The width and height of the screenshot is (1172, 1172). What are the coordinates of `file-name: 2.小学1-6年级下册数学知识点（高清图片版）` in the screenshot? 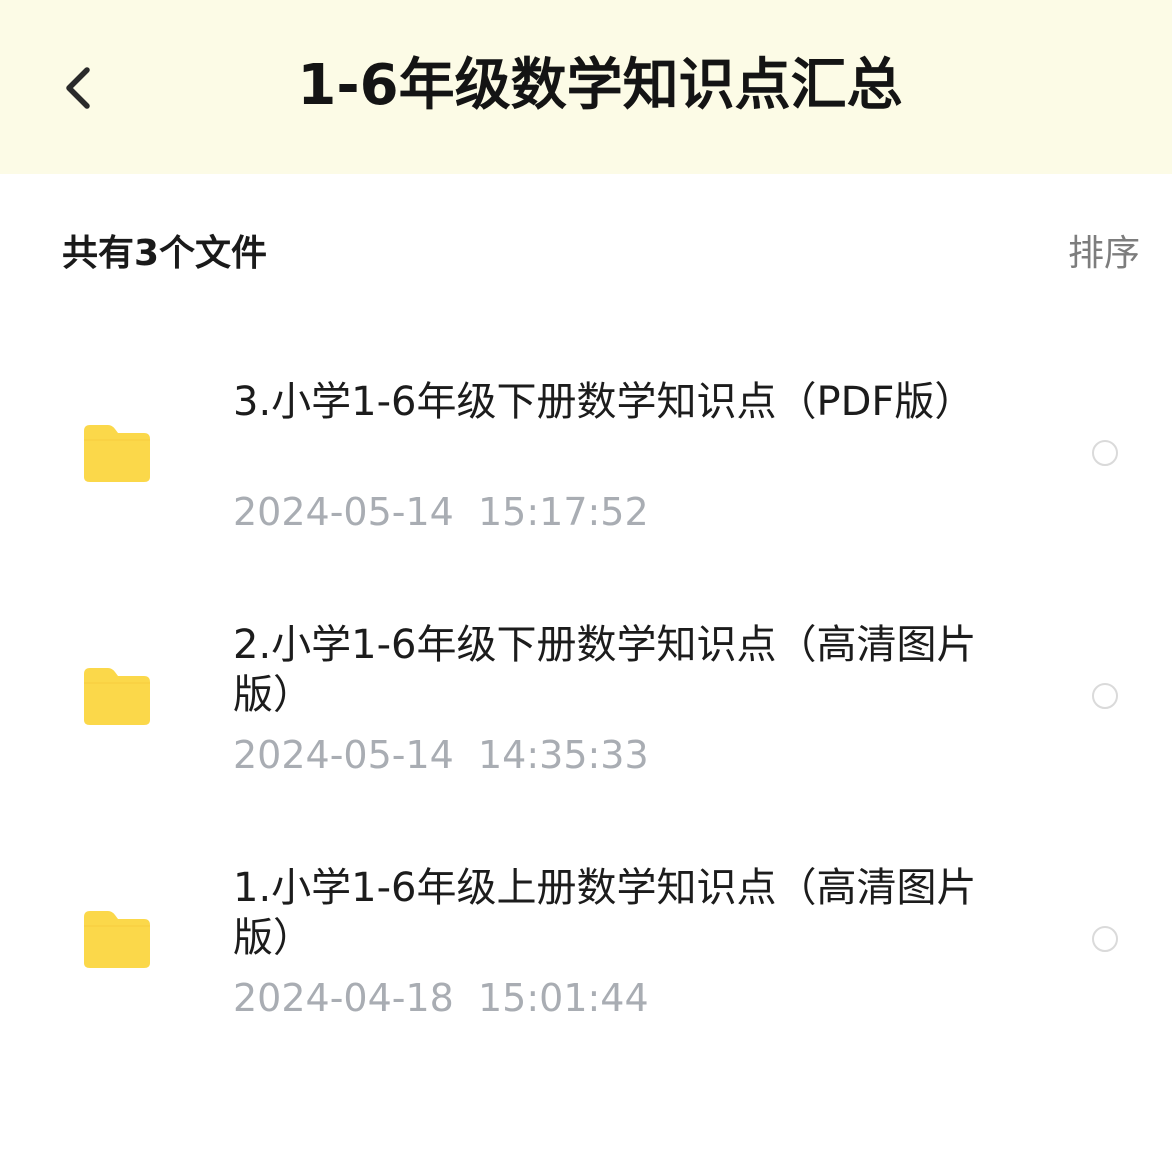 It's located at (605, 670).